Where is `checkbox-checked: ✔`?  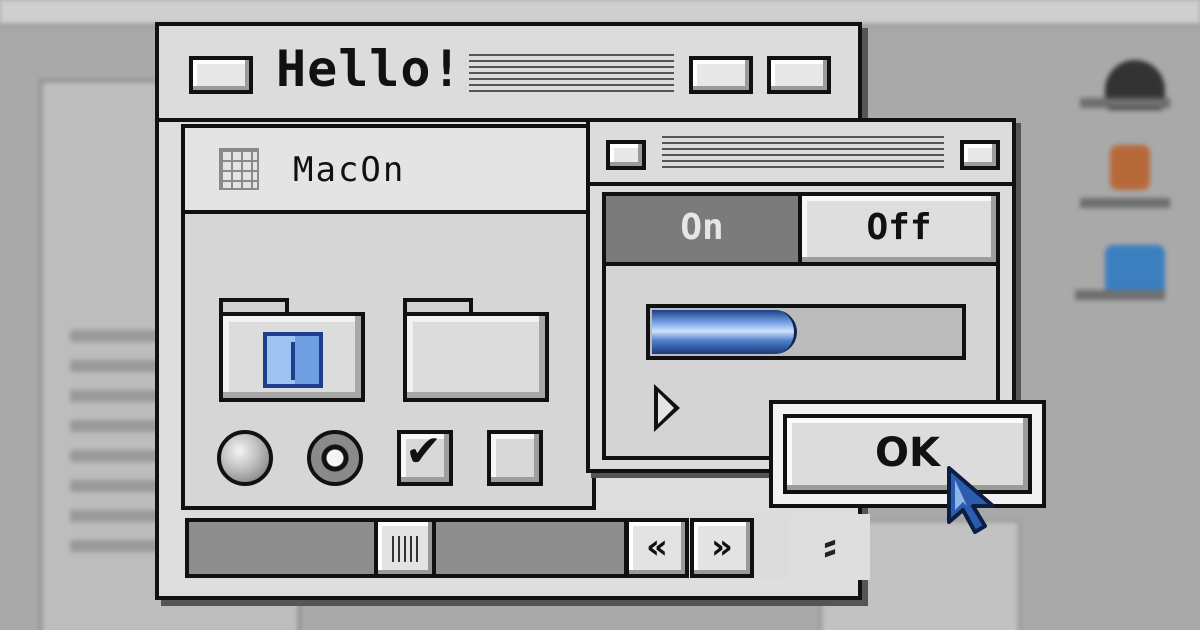
checkbox-checked: ✔ is located at coordinates (425, 458).